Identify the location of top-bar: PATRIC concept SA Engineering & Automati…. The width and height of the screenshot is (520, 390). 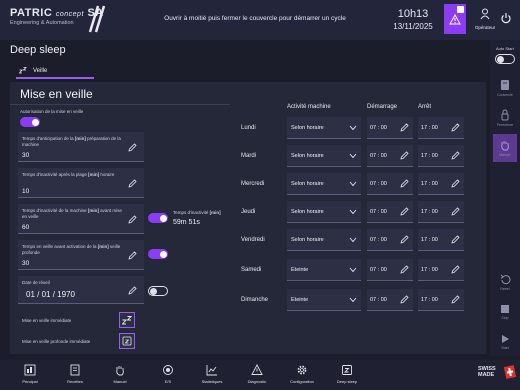
(260, 20).